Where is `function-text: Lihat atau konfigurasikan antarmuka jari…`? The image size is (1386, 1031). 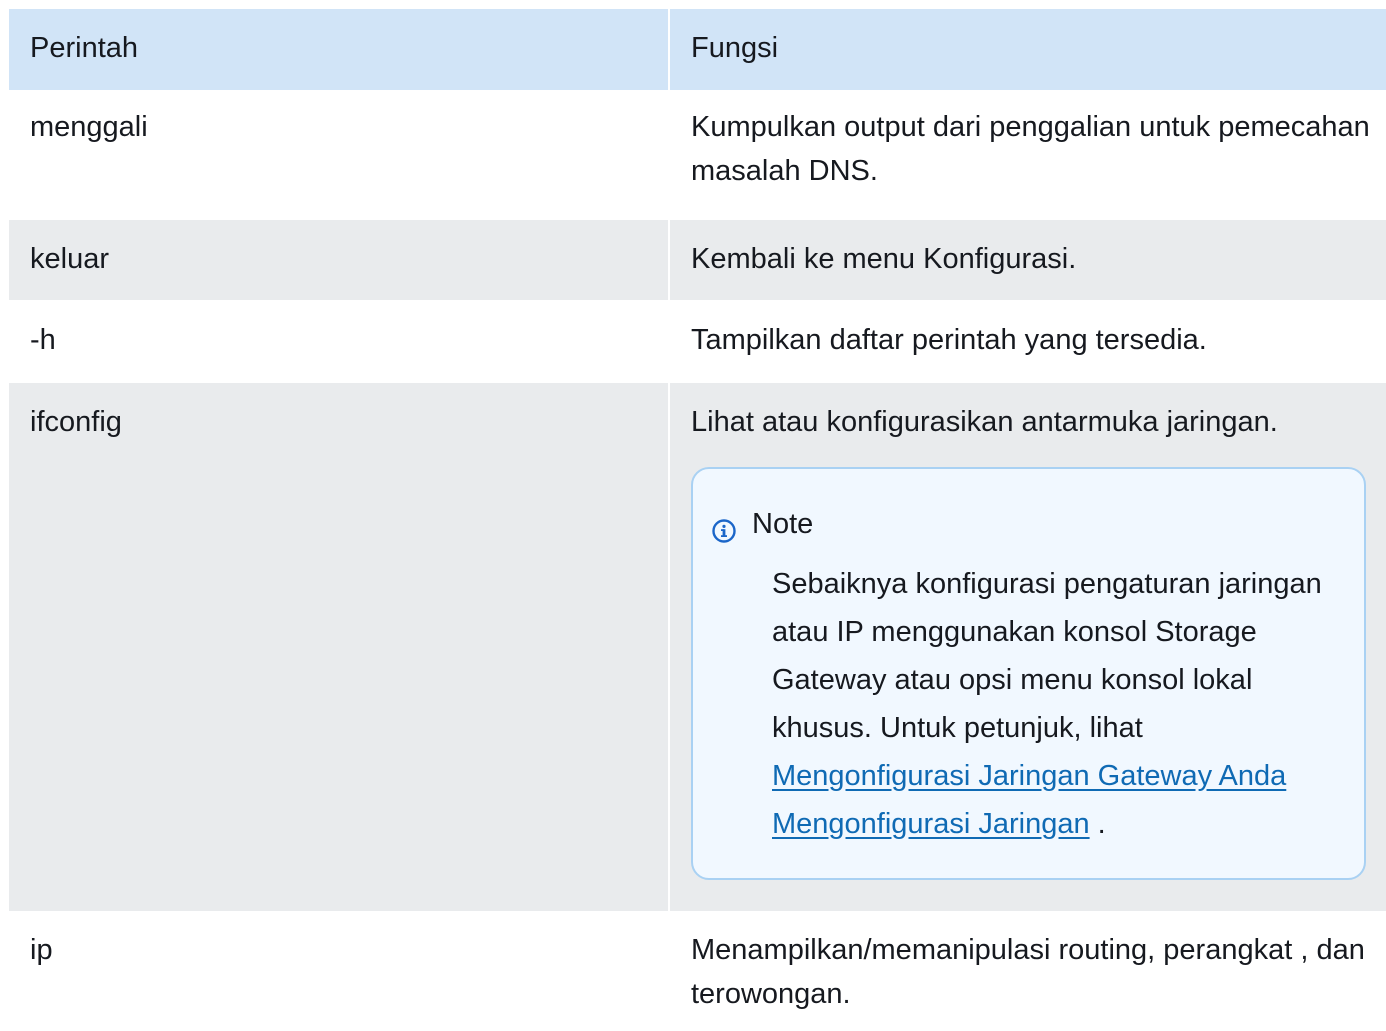 function-text: Lihat atau konfigurasikan antarmuka jari… is located at coordinates (984, 422).